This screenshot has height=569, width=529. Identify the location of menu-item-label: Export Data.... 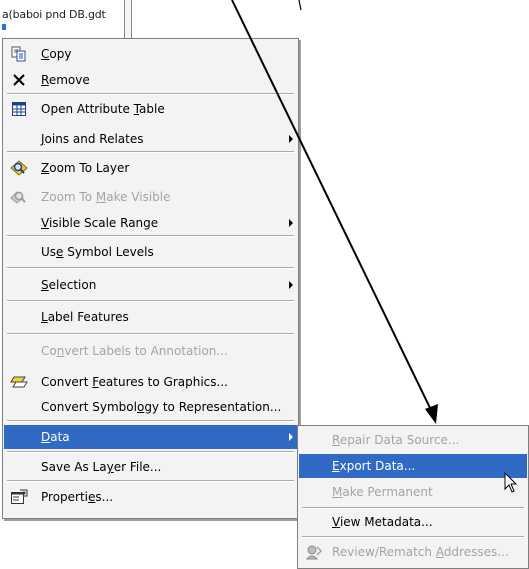
(374, 466).